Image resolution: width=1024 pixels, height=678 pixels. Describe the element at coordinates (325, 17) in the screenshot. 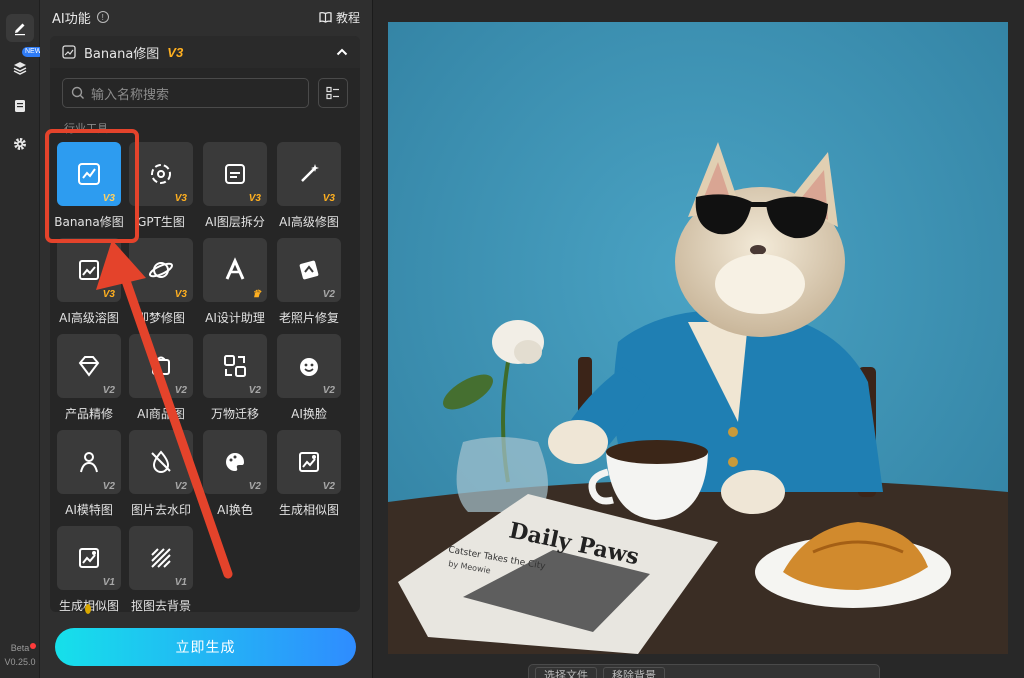

I see `book-icon` at that location.